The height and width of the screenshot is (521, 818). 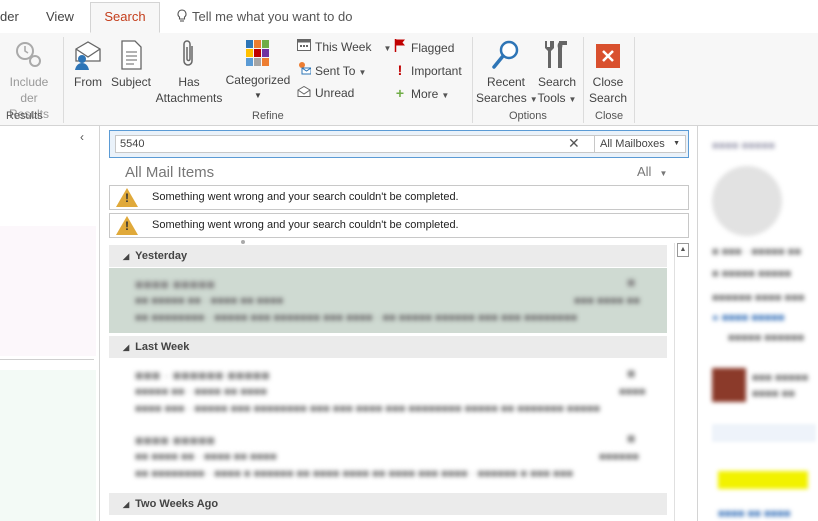 What do you see at coordinates (127, 197) in the screenshot?
I see `warning-icon: !` at bounding box center [127, 197].